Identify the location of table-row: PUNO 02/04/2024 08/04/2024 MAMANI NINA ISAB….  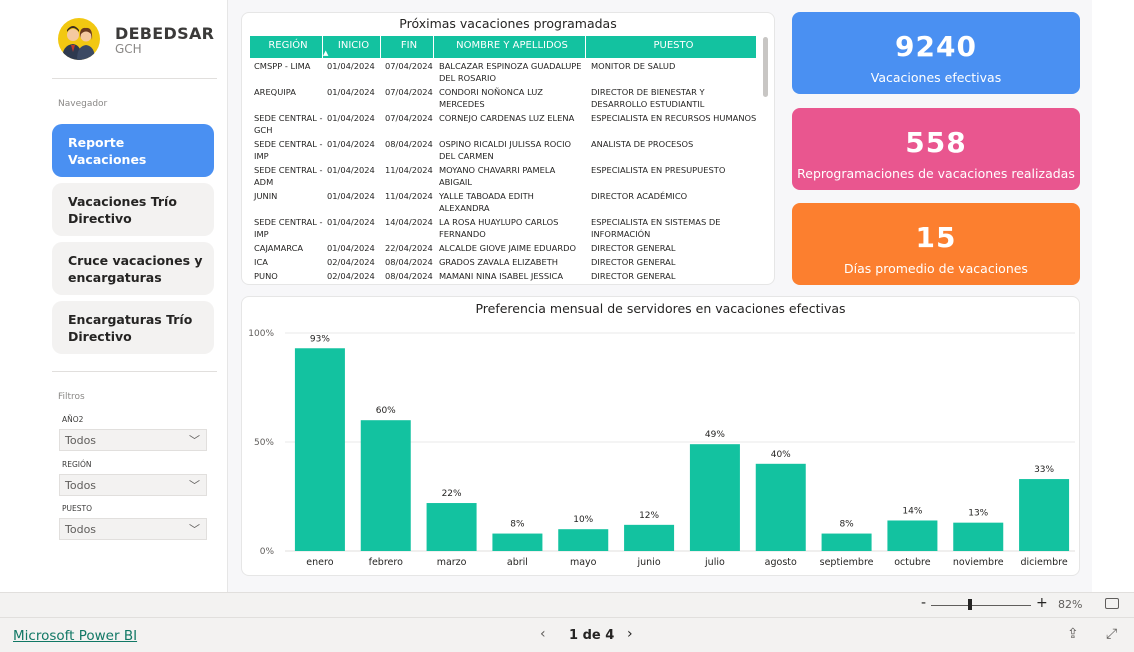
(503, 275).